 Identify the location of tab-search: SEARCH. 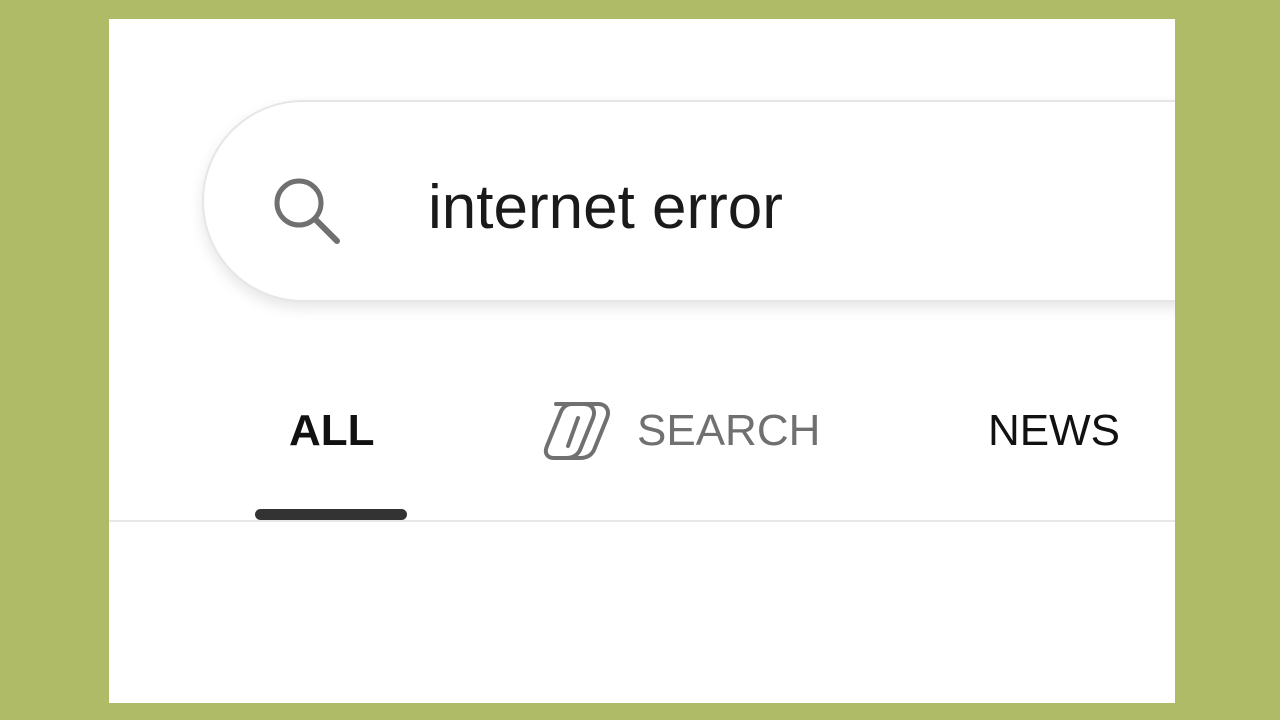
(681, 431).